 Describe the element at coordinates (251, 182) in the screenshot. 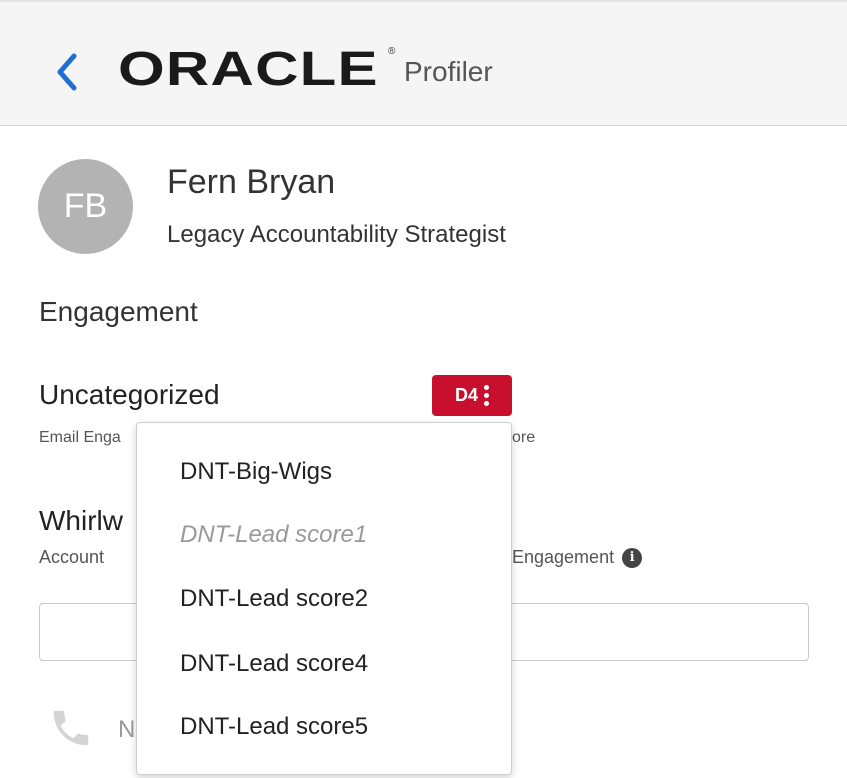

I see `contact-name: Fern Bryan` at that location.